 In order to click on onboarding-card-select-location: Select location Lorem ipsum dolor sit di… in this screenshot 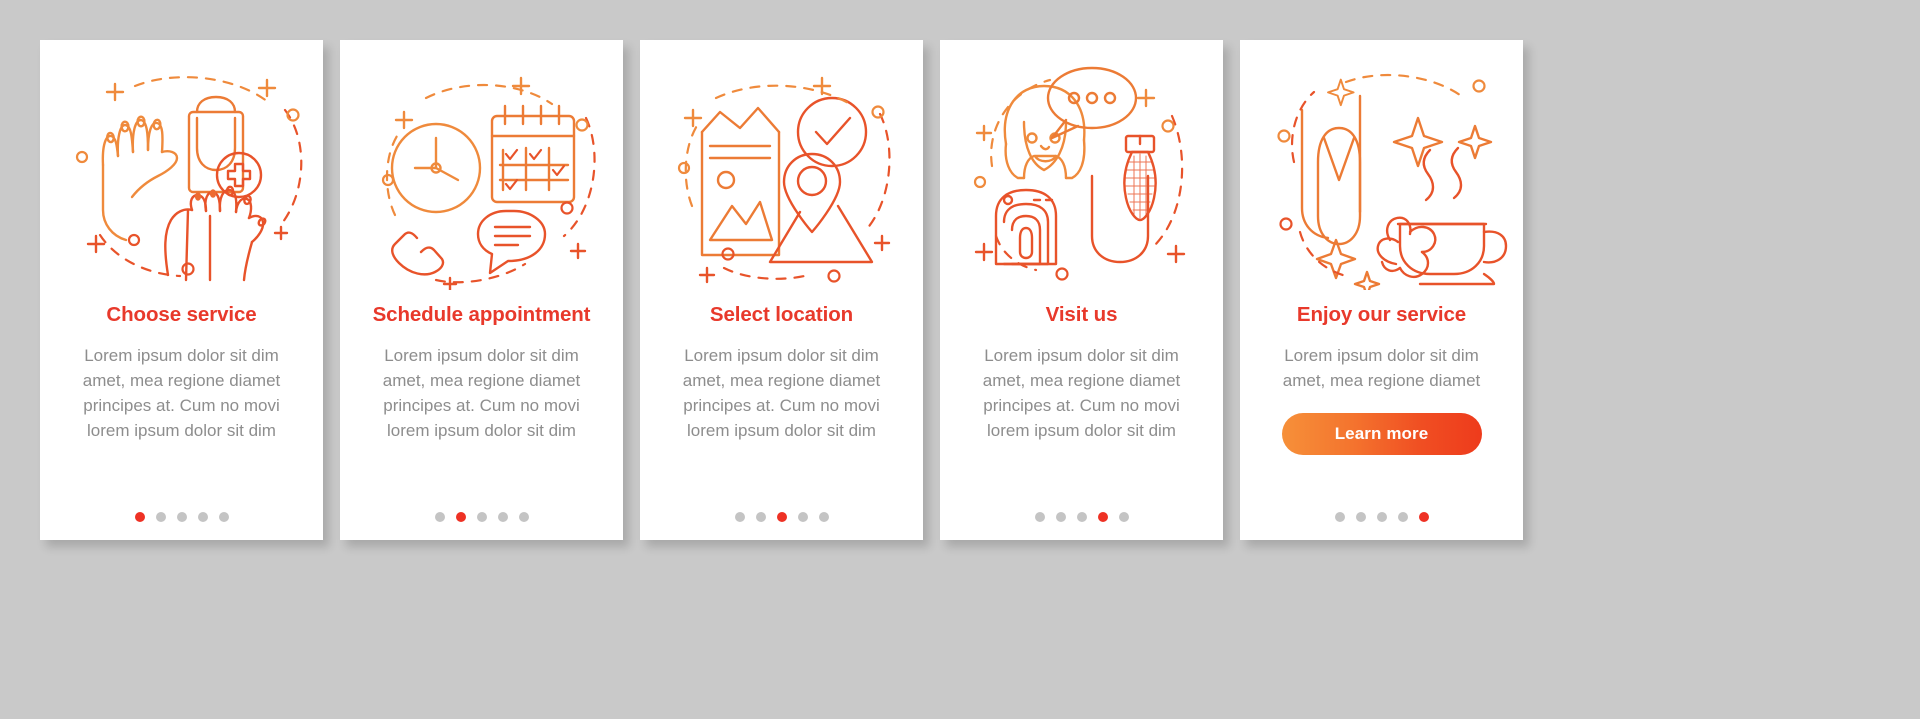, I will do `click(781, 290)`.